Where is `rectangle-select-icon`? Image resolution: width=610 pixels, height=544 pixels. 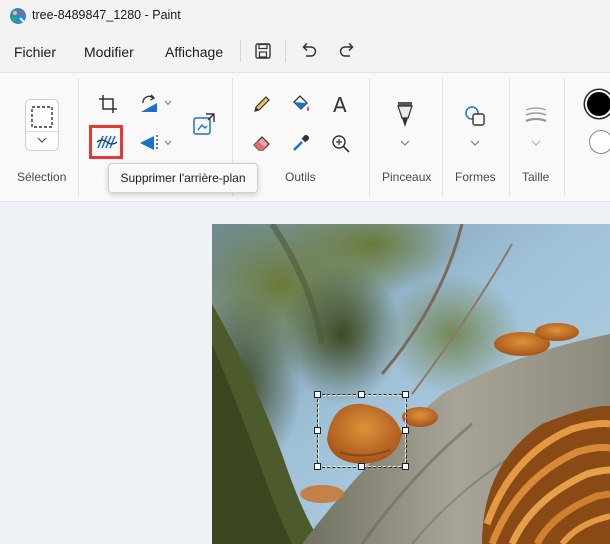 rectangle-select-icon is located at coordinates (42, 117).